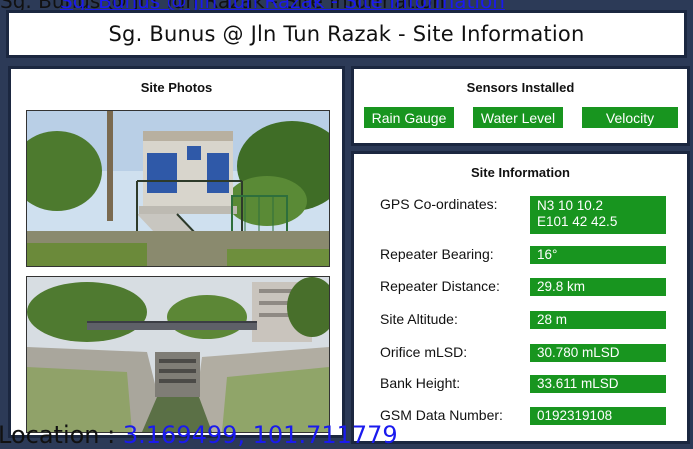 The image size is (693, 449). What do you see at coordinates (598, 384) in the screenshot?
I see `info-value: 33.611 mLSD` at bounding box center [598, 384].